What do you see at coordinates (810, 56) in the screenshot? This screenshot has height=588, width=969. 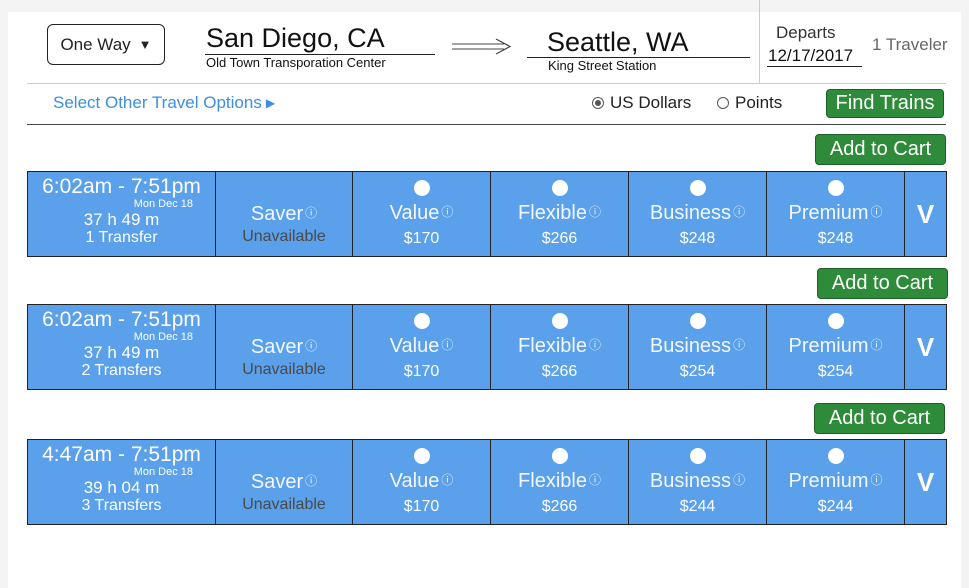 I see `departs-date: 12/17/2017` at bounding box center [810, 56].